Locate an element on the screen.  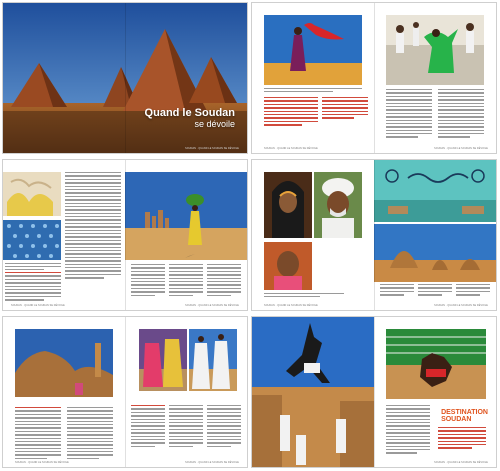
photo-woman-red-scarf is located at coordinates (313, 50).